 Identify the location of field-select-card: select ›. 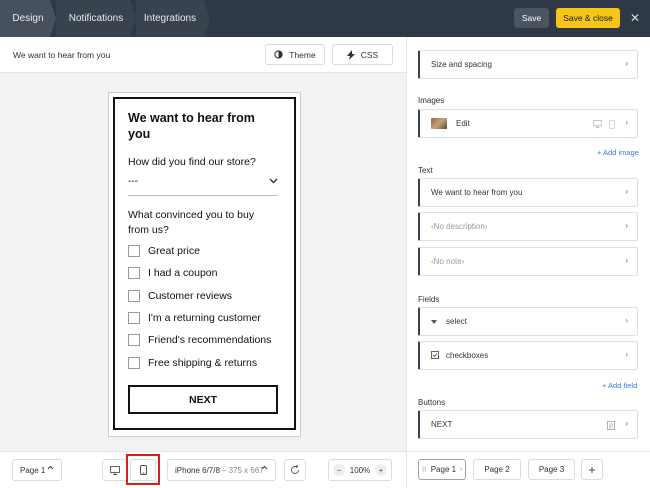
(528, 321).